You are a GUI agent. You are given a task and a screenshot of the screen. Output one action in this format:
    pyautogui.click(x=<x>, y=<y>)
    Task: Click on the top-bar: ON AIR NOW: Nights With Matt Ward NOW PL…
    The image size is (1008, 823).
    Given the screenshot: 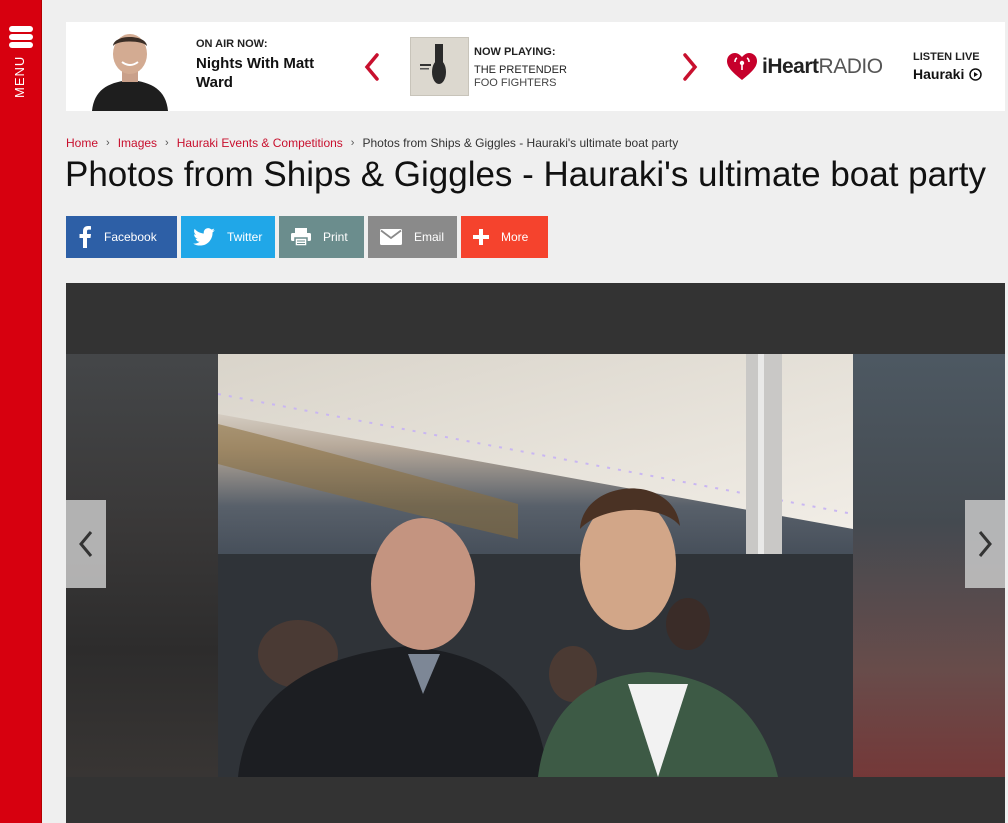 What is the action you would take?
    pyautogui.click(x=535, y=66)
    